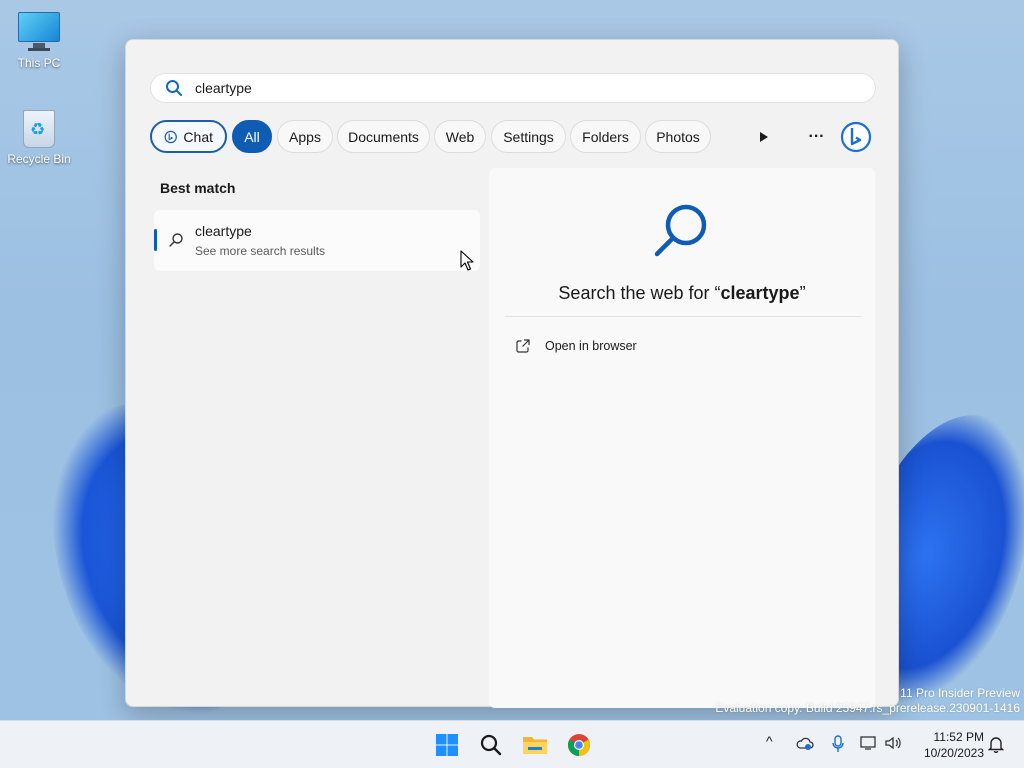 This screenshot has width=1024, height=768. What do you see at coordinates (39, 128) in the screenshot?
I see `recycle-bin-icon: ♻` at bounding box center [39, 128].